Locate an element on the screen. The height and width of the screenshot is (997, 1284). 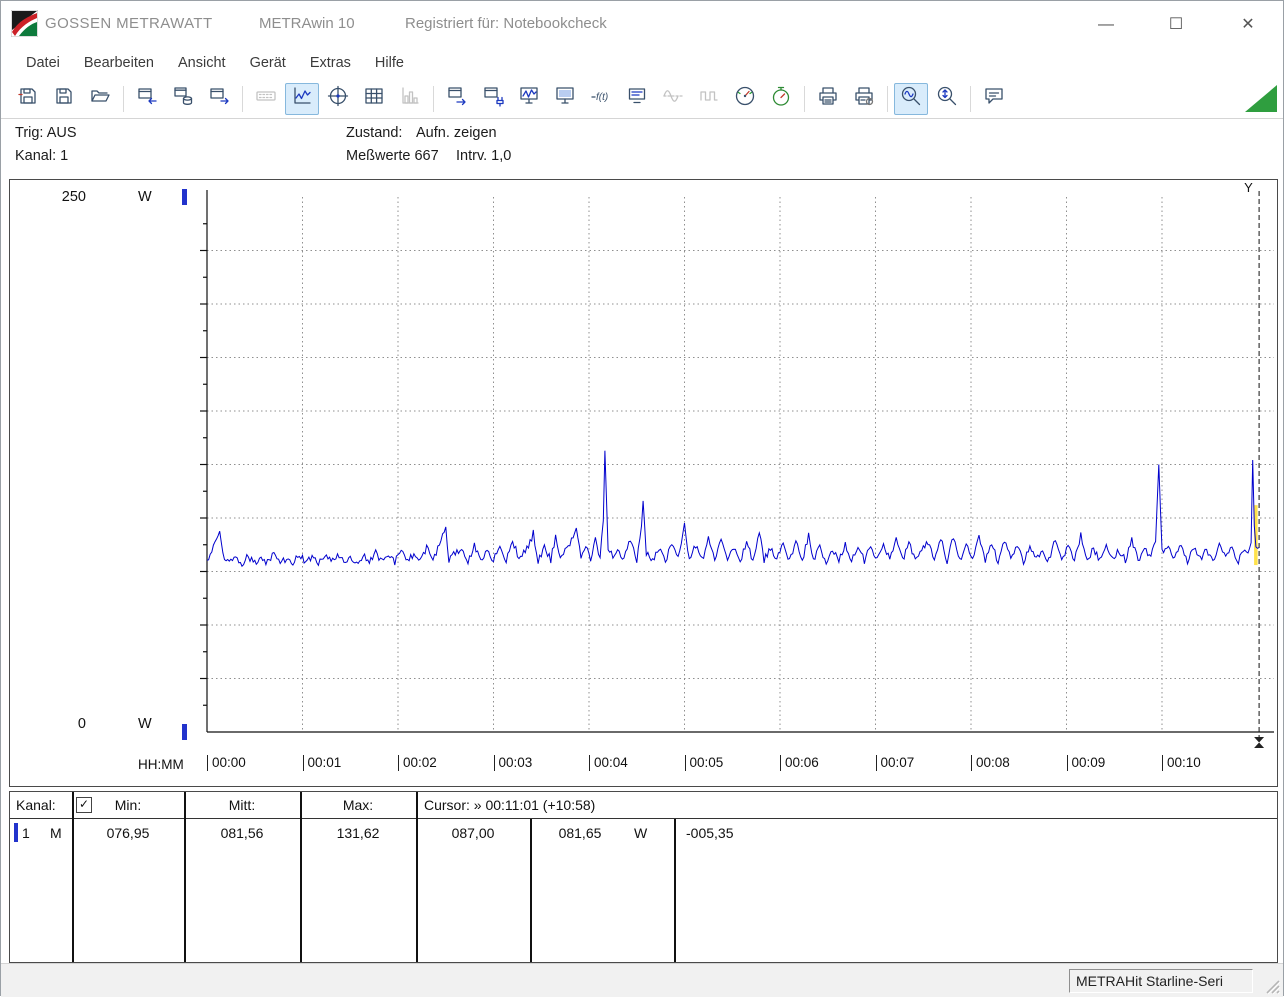
cursor-value-a: 087,00 is located at coordinates (473, 833).